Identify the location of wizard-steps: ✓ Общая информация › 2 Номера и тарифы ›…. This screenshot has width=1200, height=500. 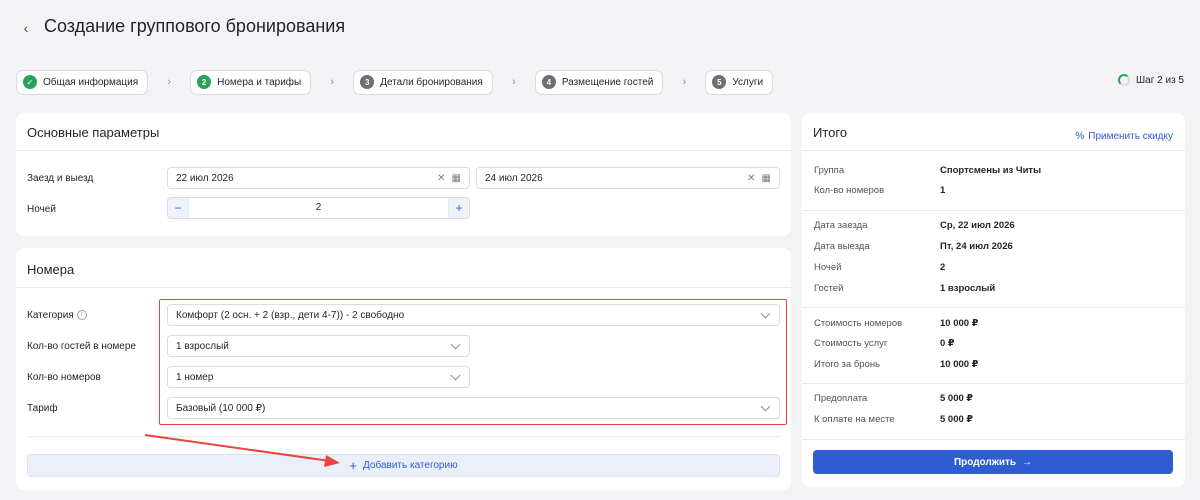
(395, 82).